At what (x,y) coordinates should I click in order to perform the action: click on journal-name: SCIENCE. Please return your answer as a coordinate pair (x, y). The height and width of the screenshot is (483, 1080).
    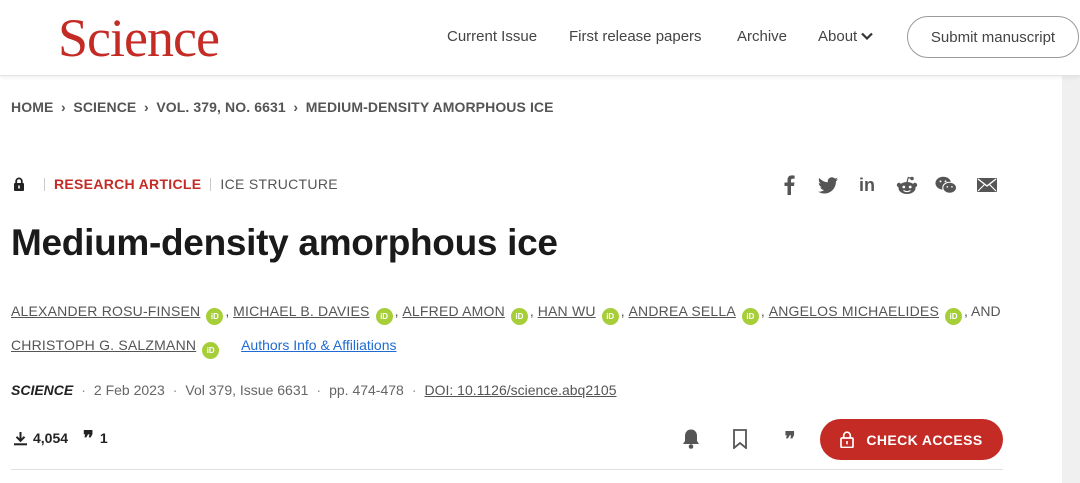
    Looking at the image, I should click on (42, 390).